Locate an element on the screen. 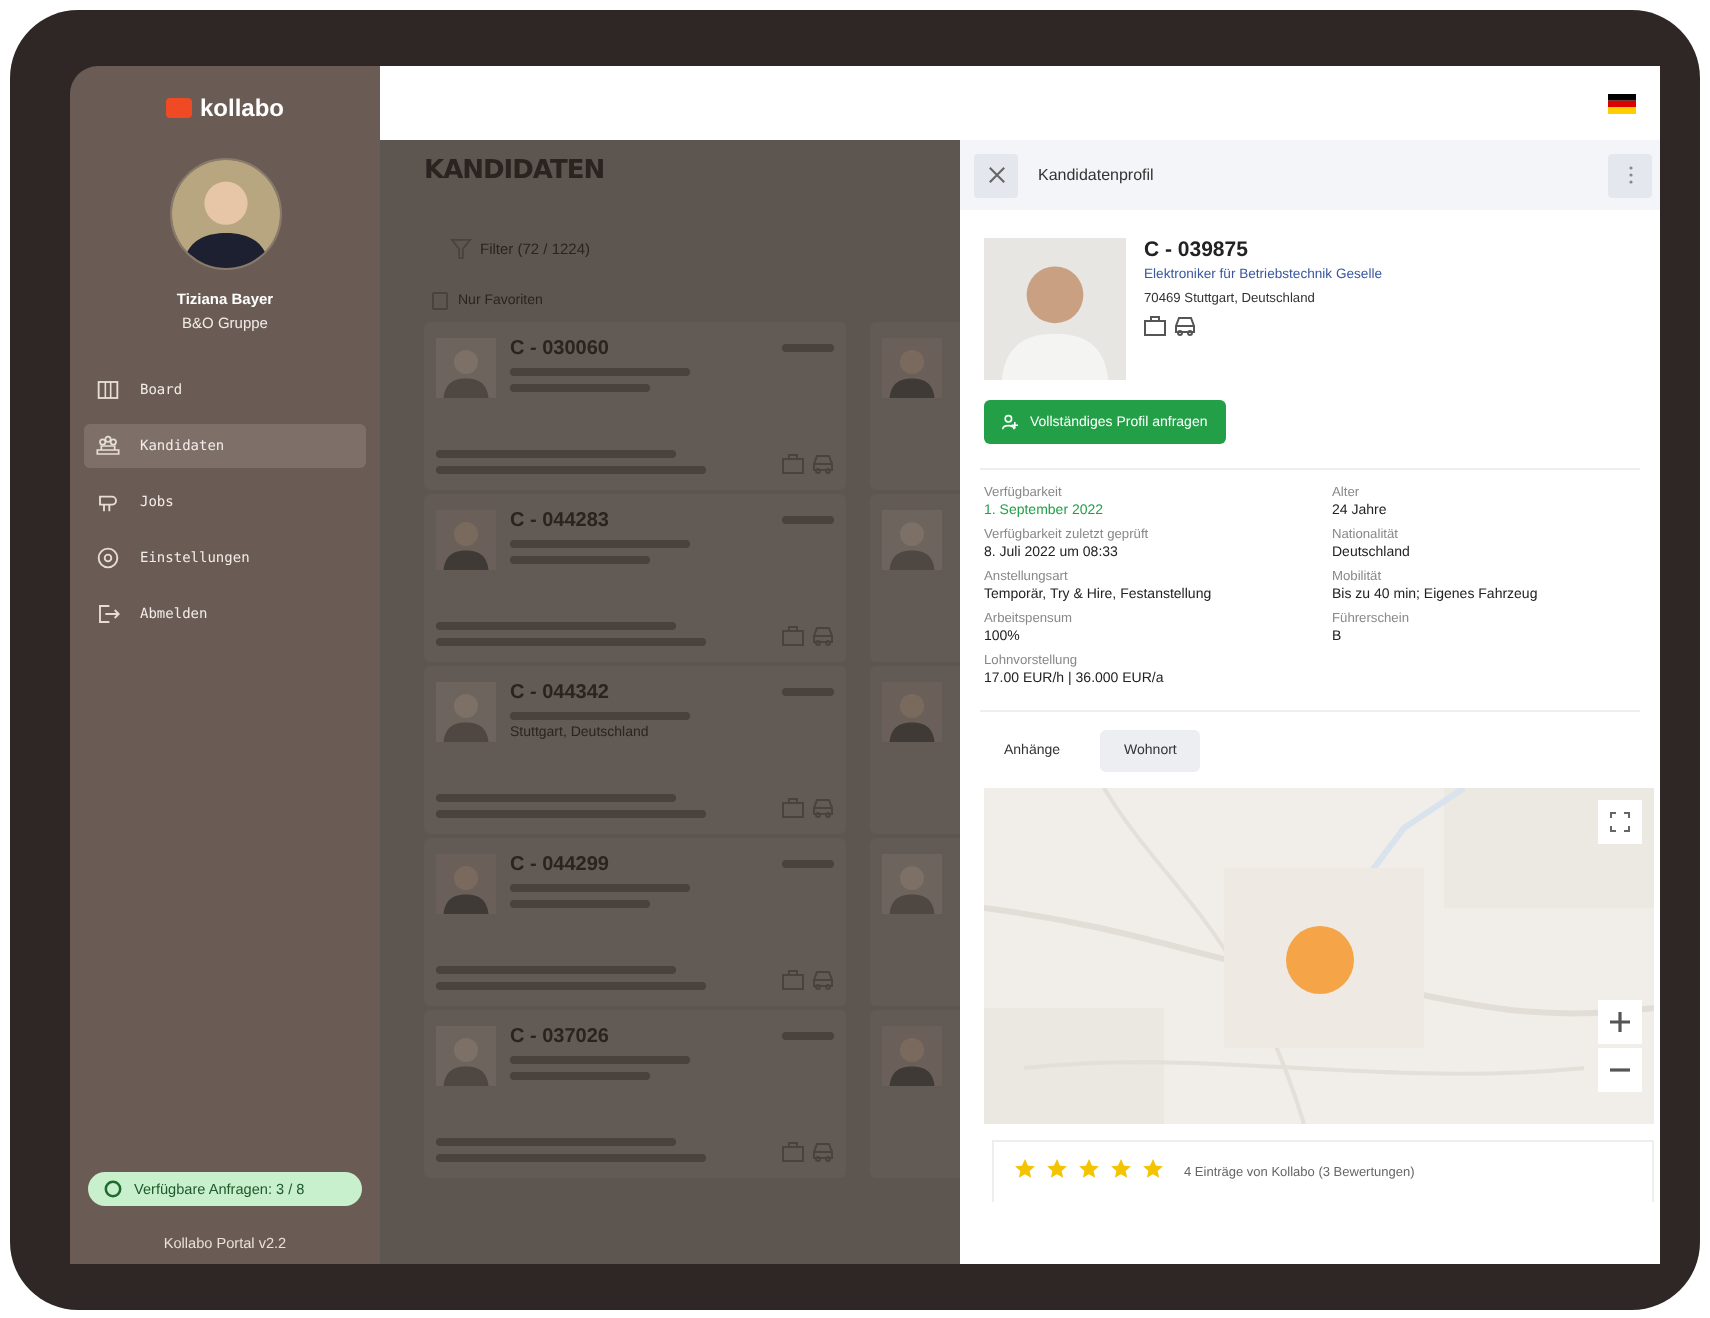 This screenshot has width=1710, height=1318. fullscreen-button is located at coordinates (1620, 822).